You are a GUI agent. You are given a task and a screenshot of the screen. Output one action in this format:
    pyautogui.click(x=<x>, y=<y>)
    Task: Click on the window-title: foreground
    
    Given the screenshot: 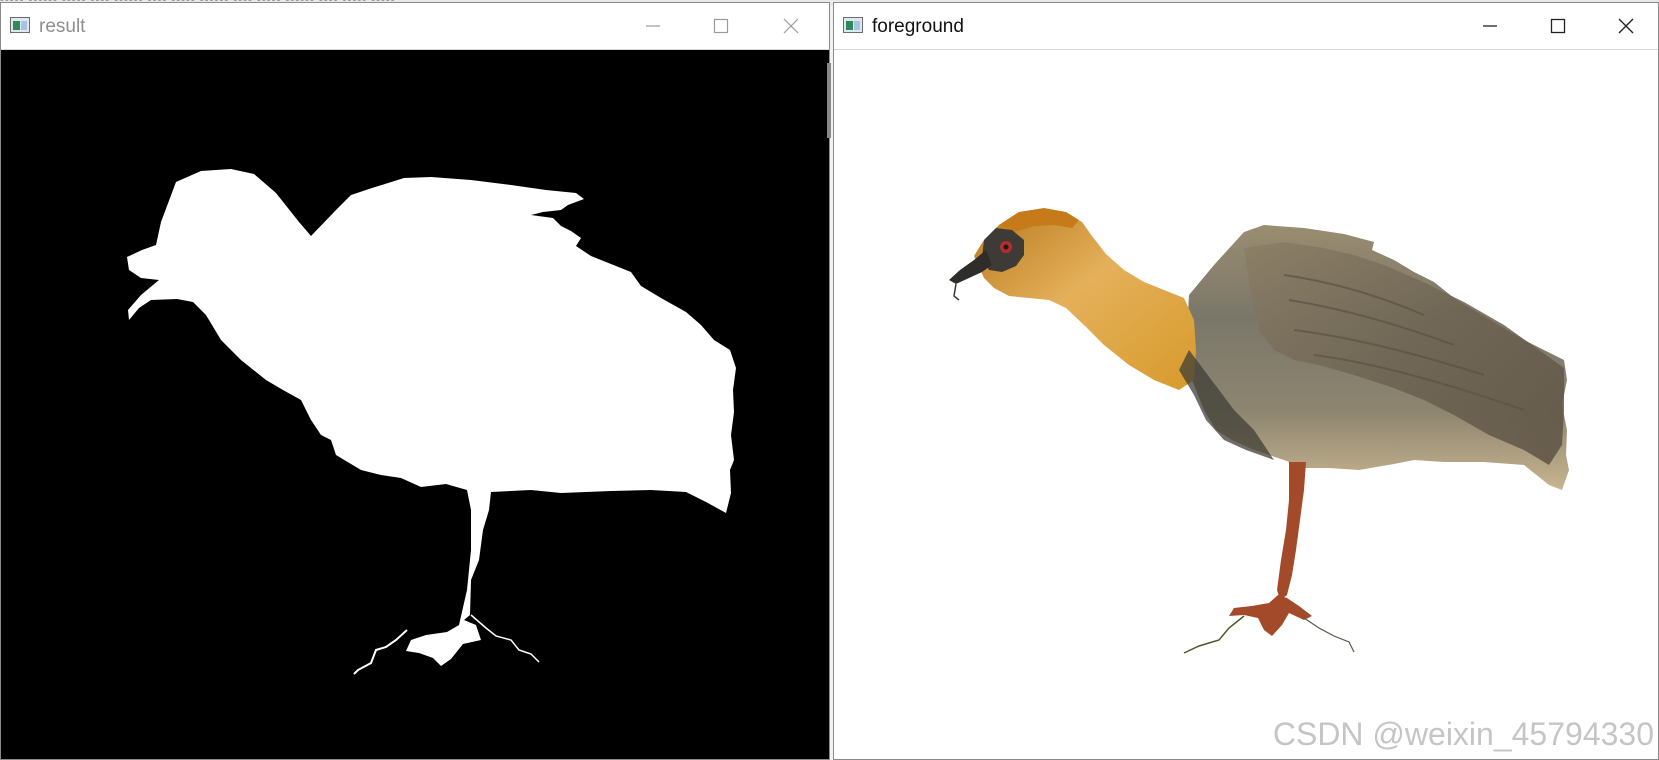 What is the action you would take?
    pyautogui.click(x=918, y=26)
    